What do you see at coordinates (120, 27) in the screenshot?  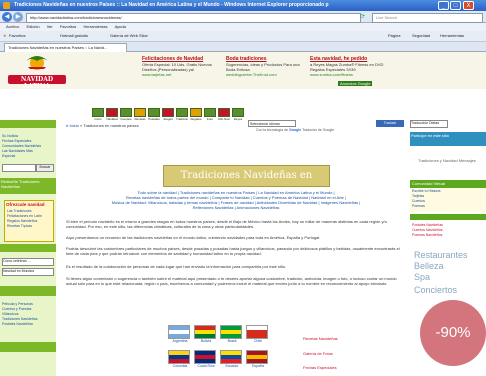 I see `menu-ayuda: Ayuda` at bounding box center [120, 27].